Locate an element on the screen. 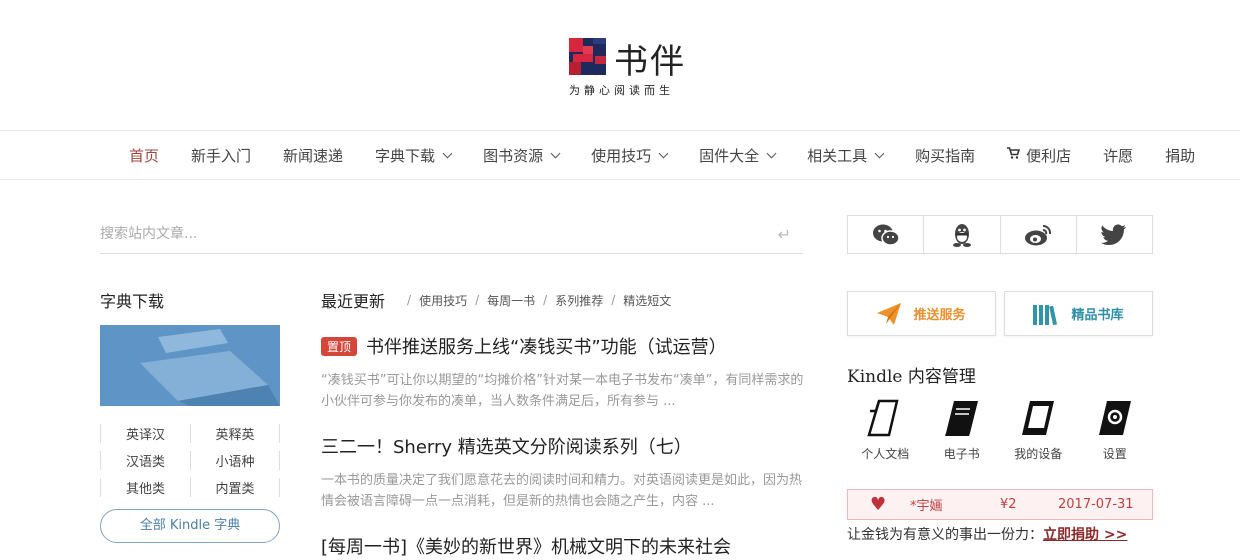 This screenshot has height=560, width=1240. premium-library-label: 精品书库 is located at coordinates (1097, 315).